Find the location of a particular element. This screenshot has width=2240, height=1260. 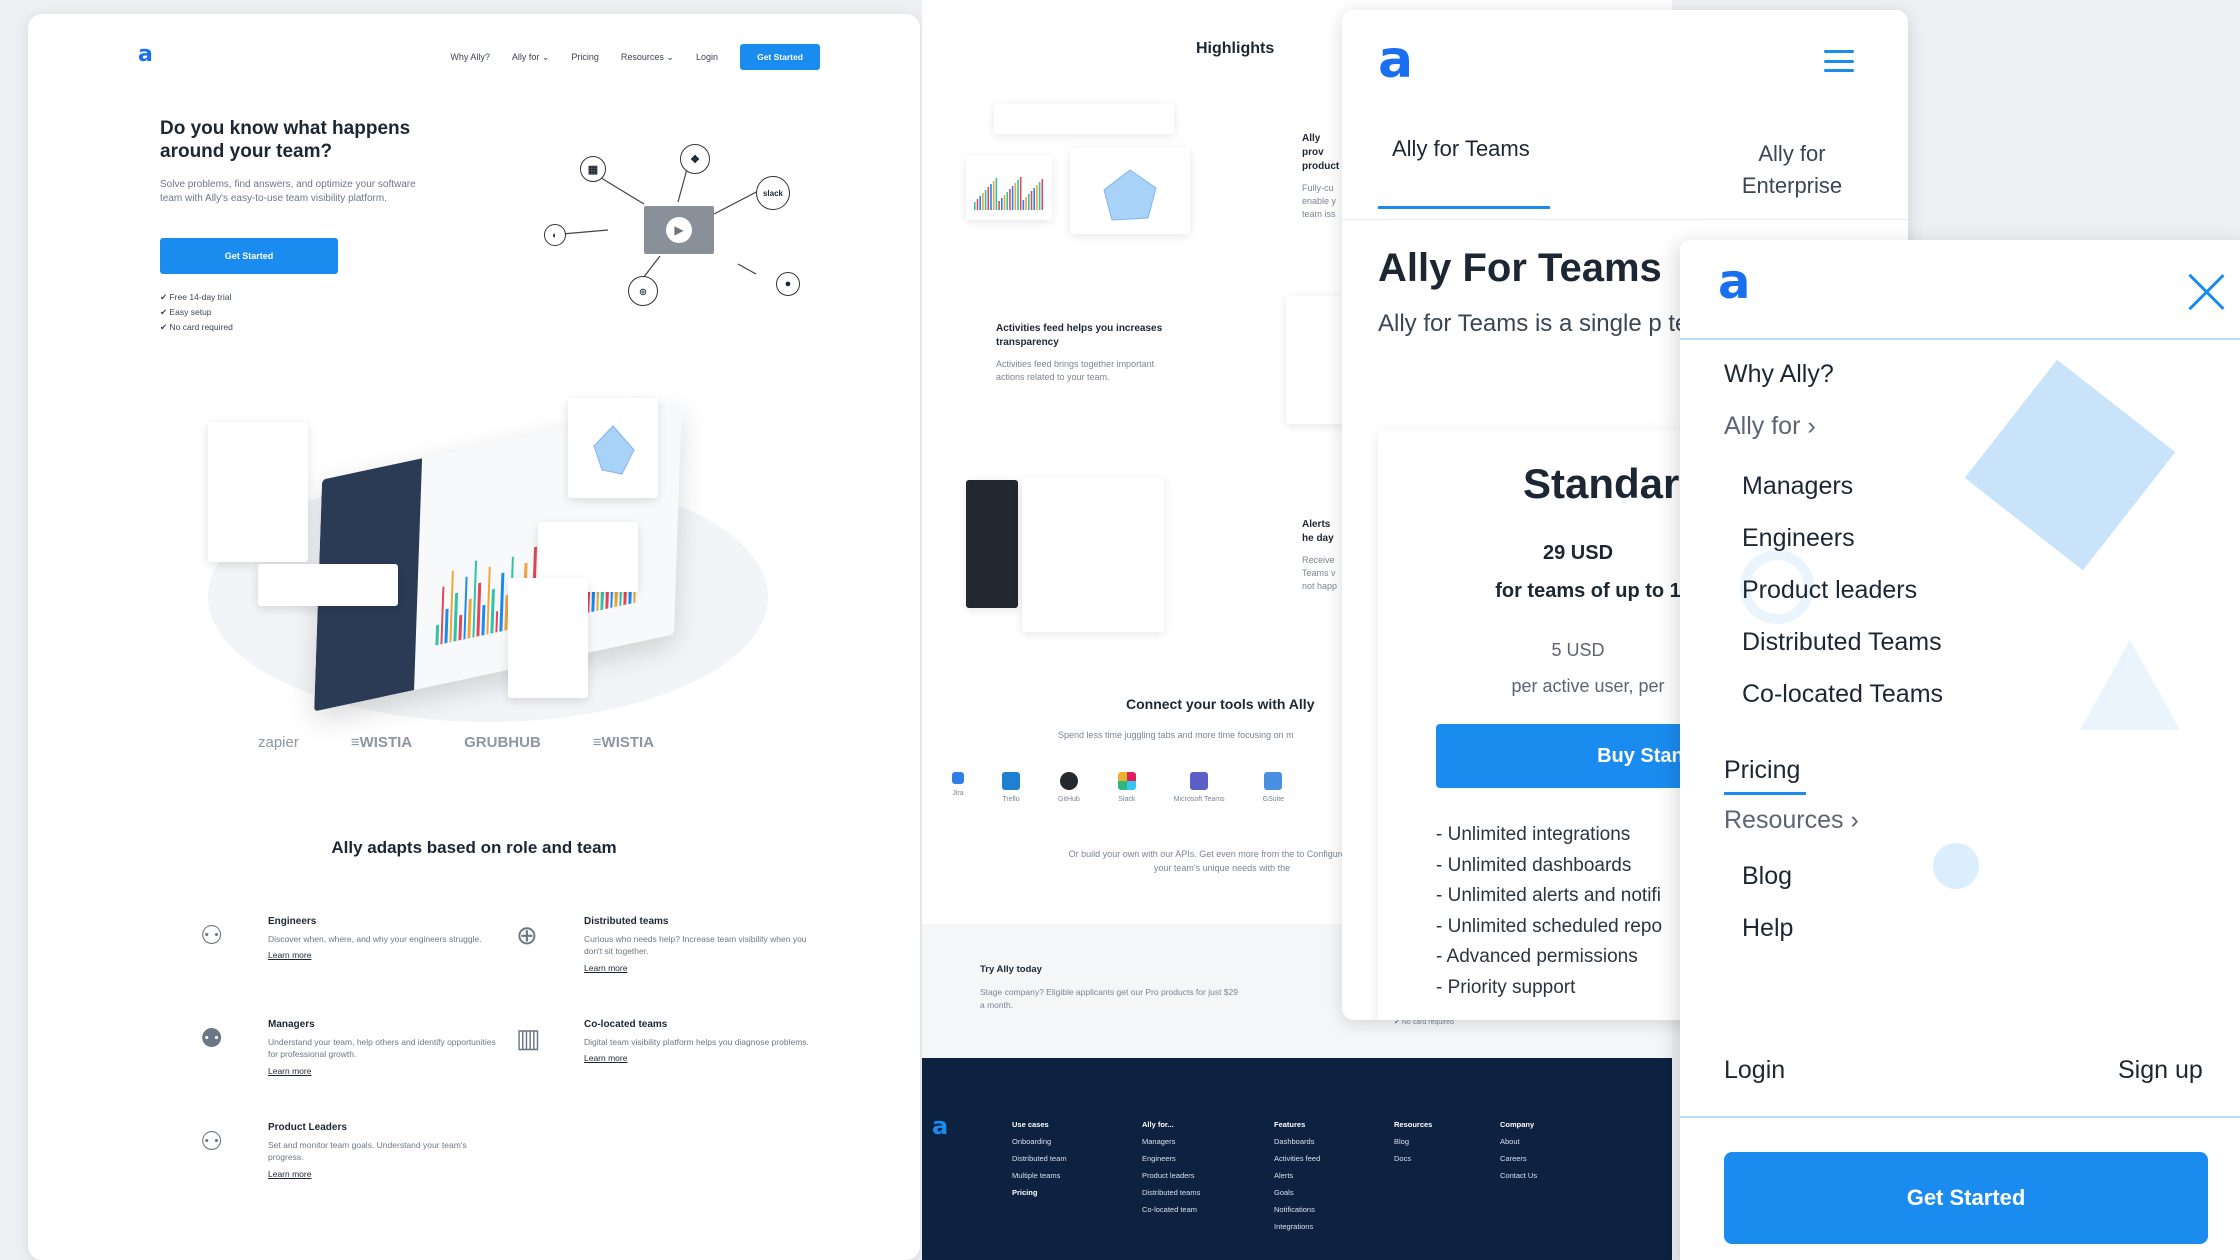

footer-link: Careers is located at coordinates (1518, 1158).